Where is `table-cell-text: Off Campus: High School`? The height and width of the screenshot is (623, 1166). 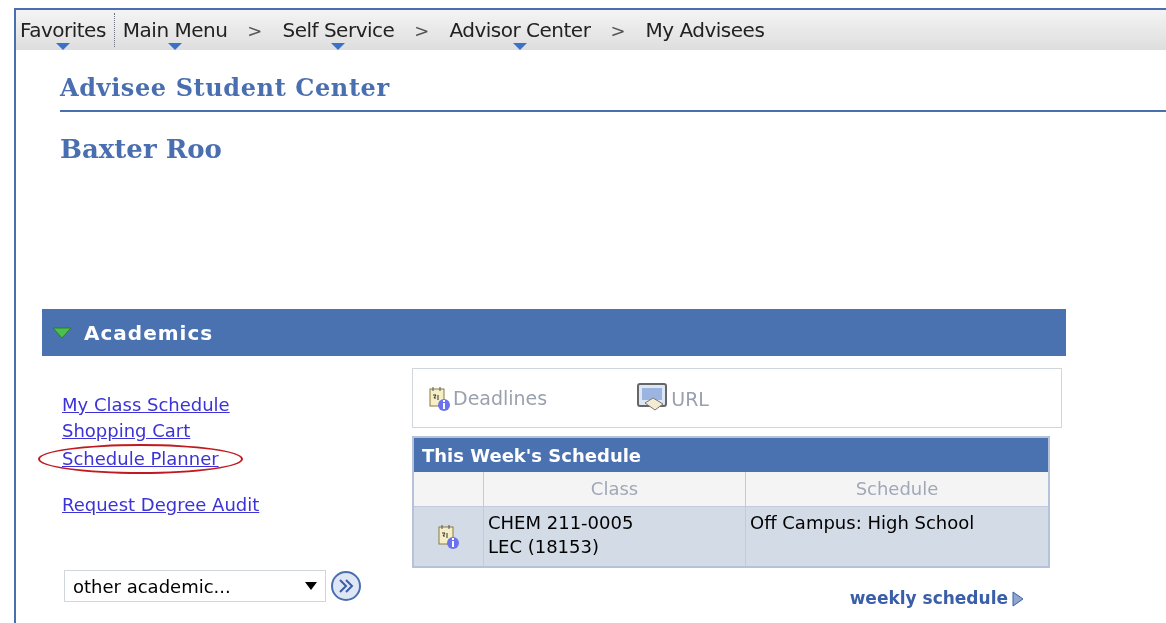 table-cell-text: Off Campus: High School is located at coordinates (862, 523).